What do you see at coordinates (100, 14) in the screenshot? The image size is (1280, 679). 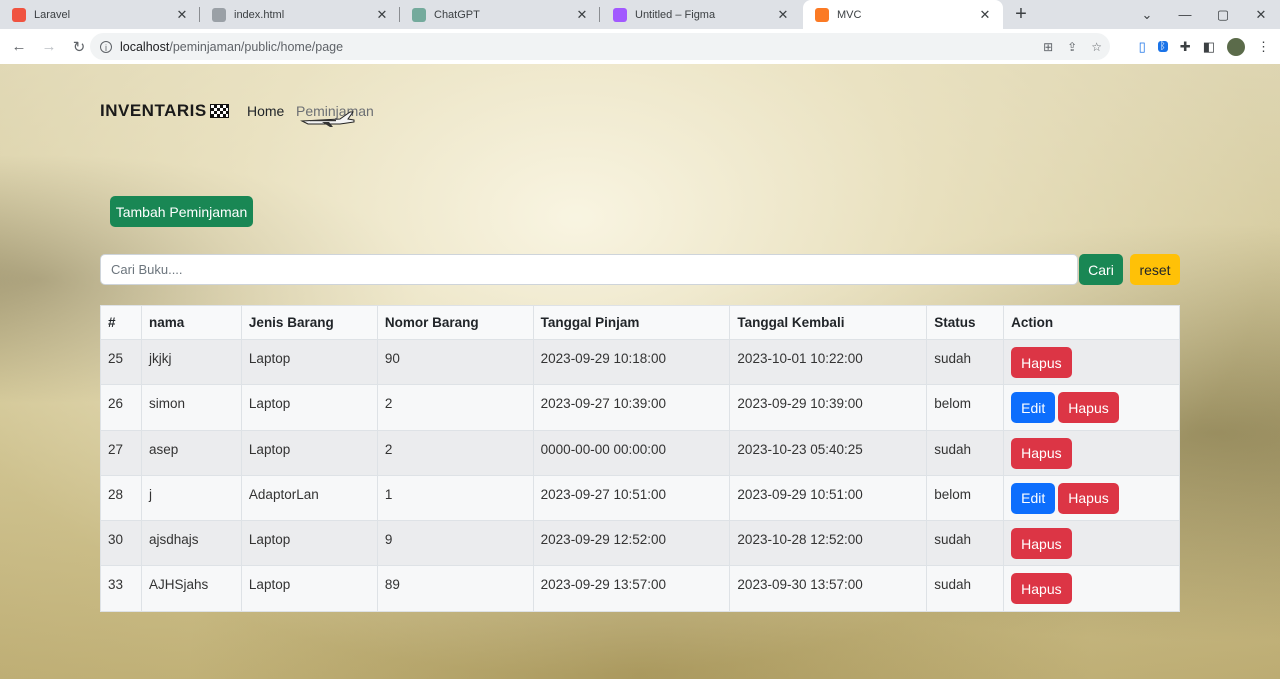 I see `browser-tab: Laravel ✕` at bounding box center [100, 14].